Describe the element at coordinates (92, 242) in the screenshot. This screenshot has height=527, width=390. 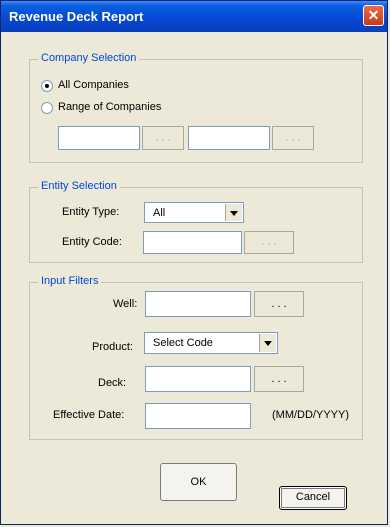
I see `entity-code-label: Entity Code:` at that location.